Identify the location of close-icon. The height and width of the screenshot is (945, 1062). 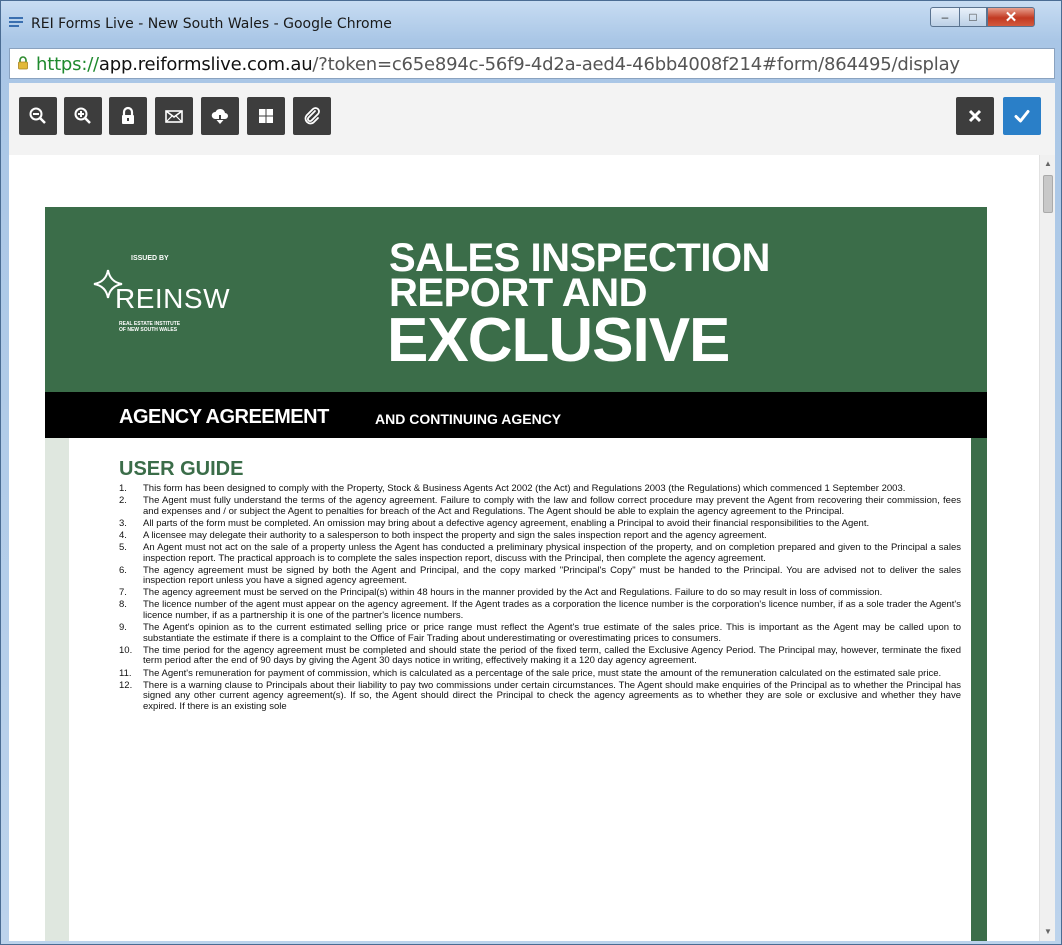
(975, 116).